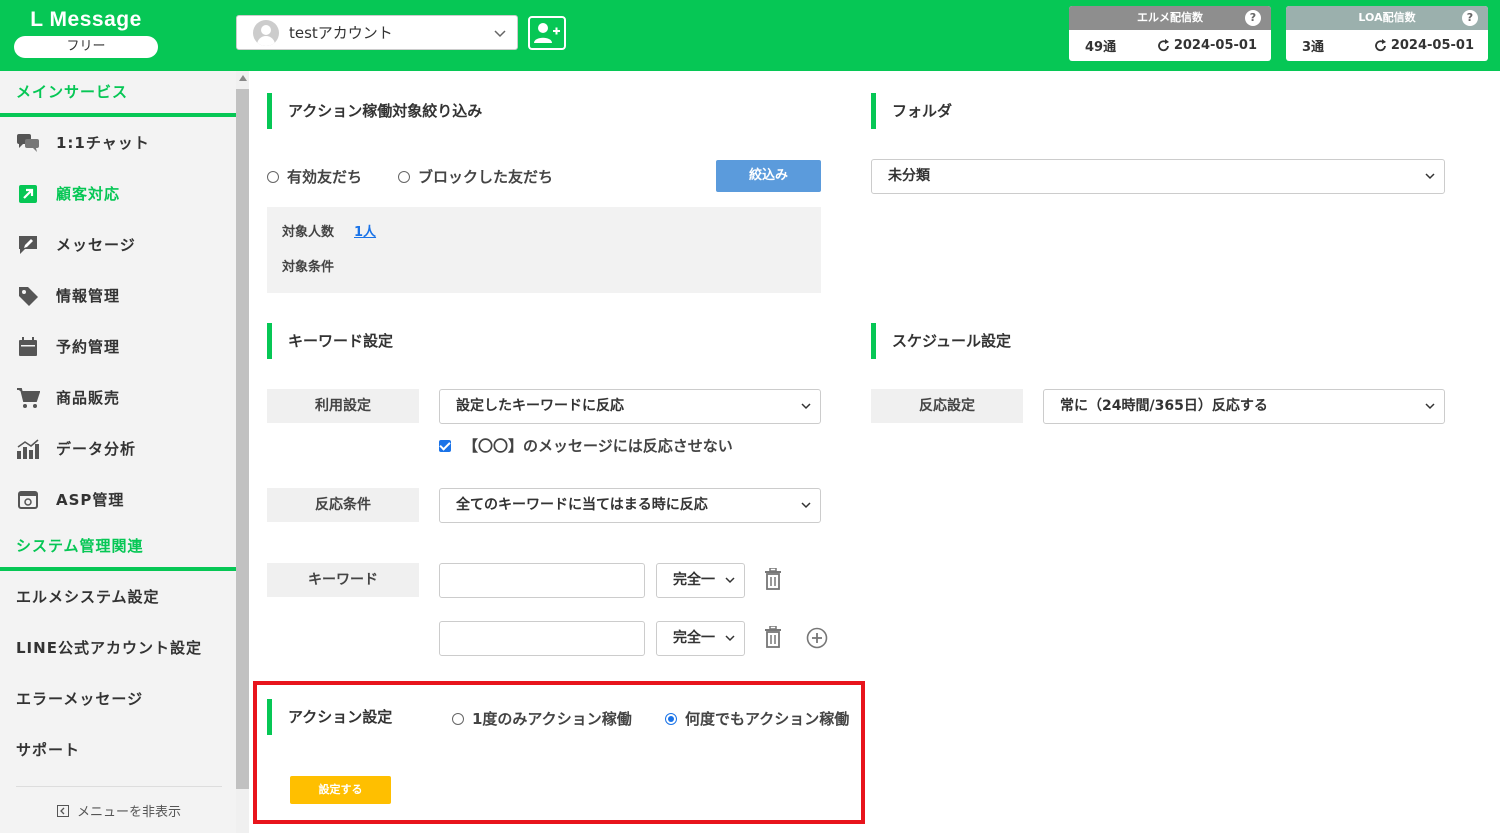  Describe the element at coordinates (118, 142) in the screenshot. I see `sidebar-item-chat: 1:1チャット` at that location.